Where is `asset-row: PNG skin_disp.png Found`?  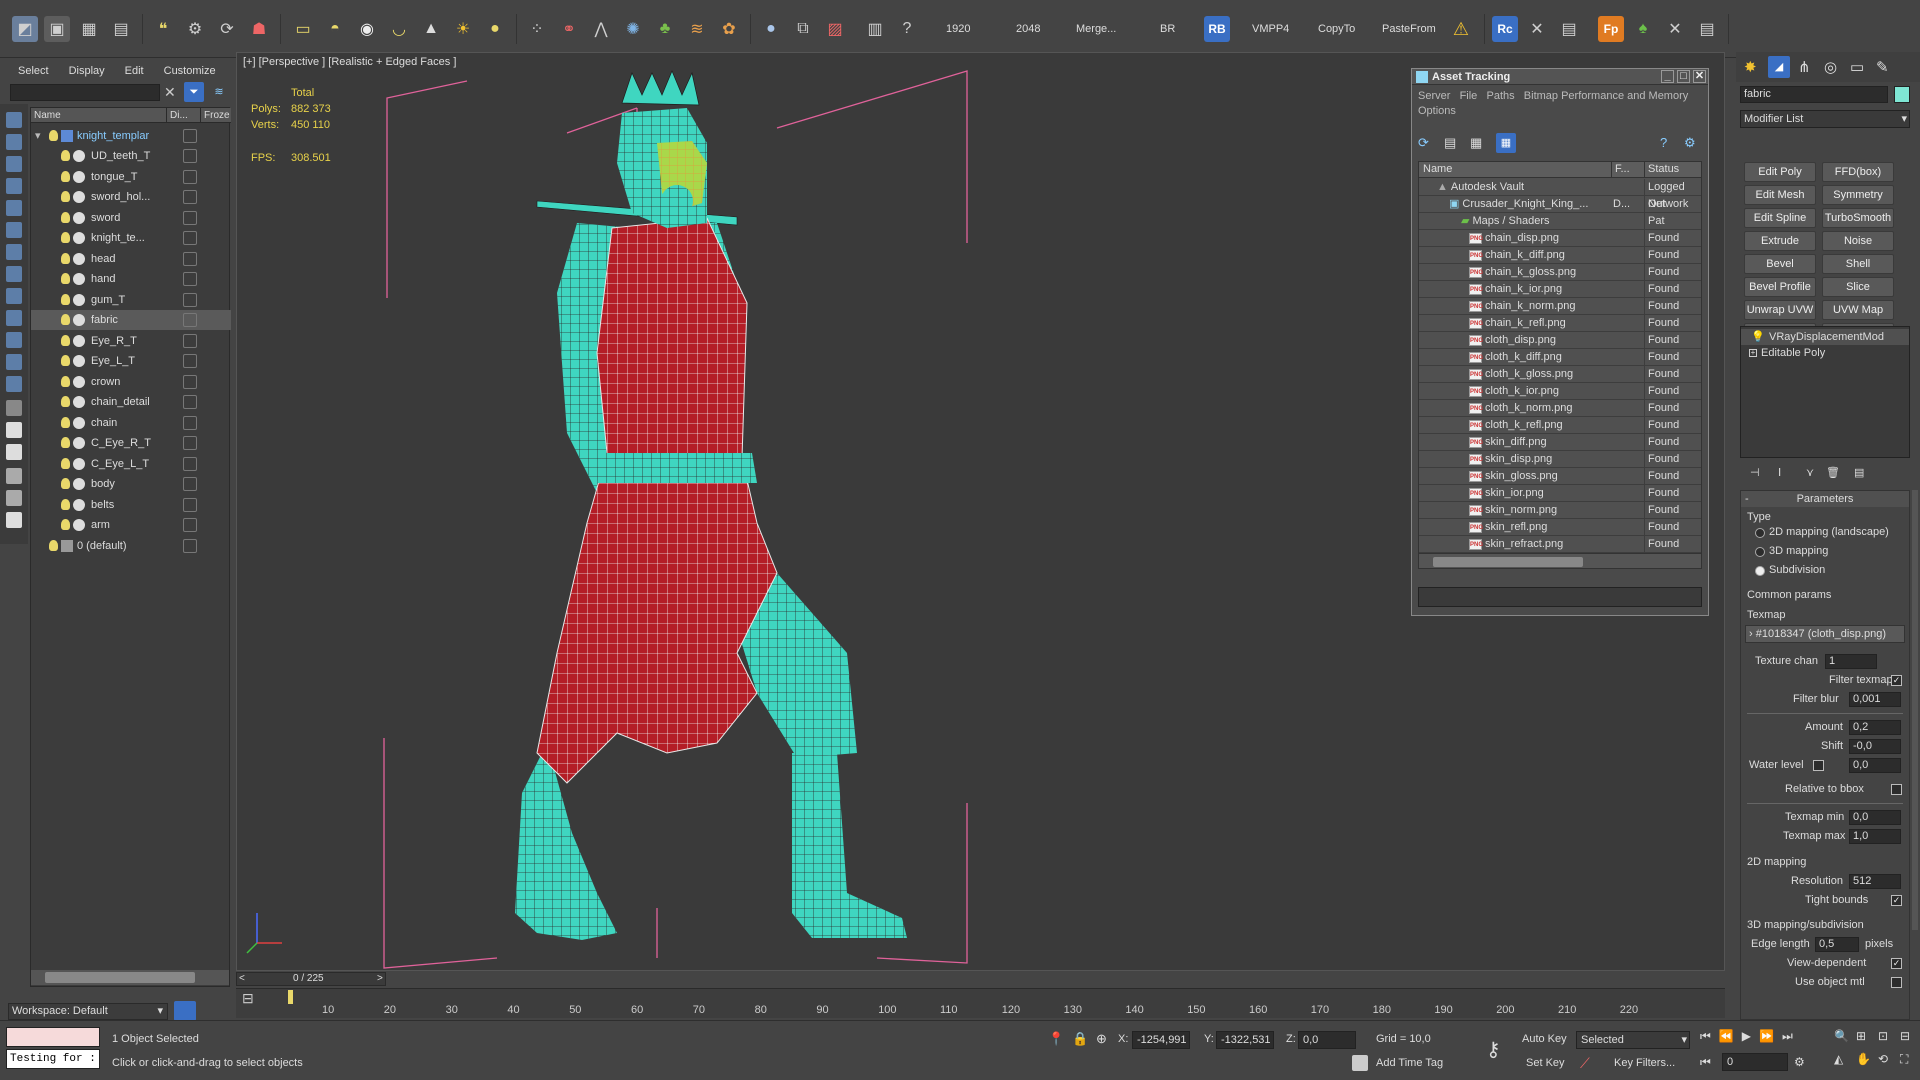
asset-row: PNG skin_disp.png Found is located at coordinates (1560, 459).